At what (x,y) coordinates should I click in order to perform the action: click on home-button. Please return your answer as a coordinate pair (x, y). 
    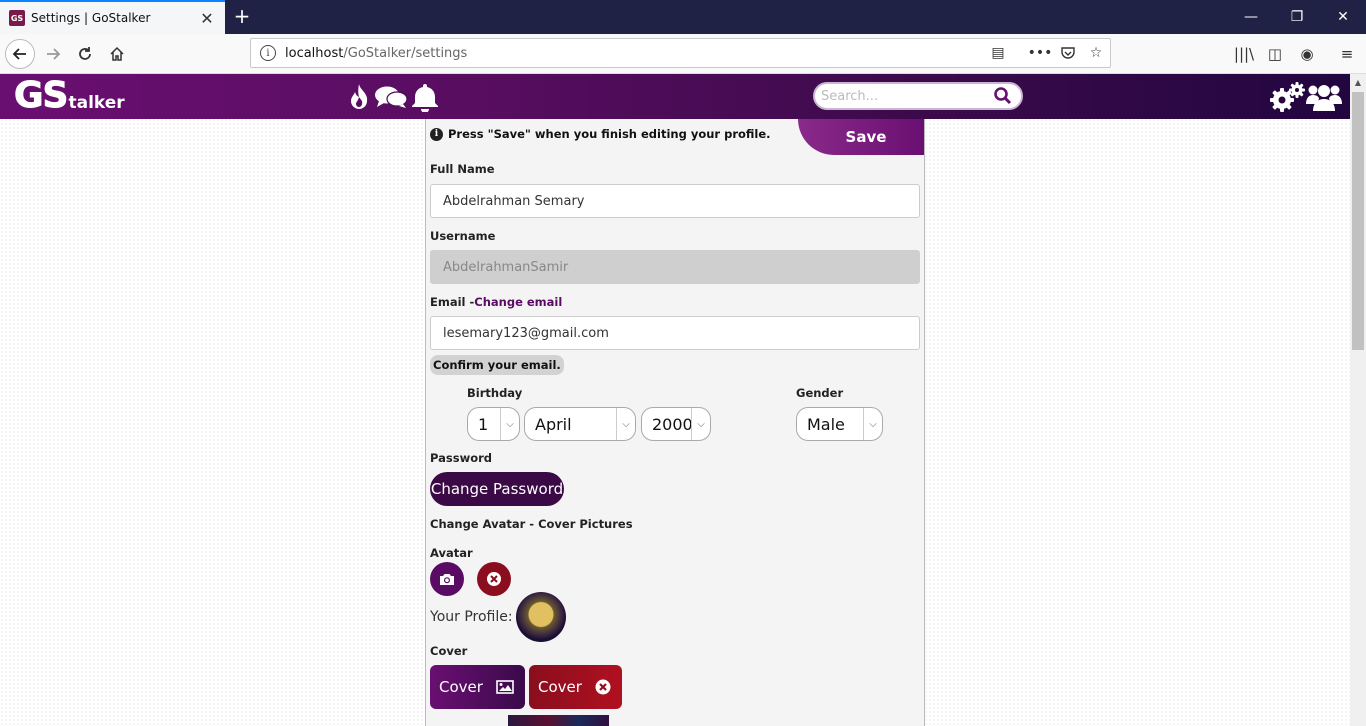
    Looking at the image, I should click on (117, 54).